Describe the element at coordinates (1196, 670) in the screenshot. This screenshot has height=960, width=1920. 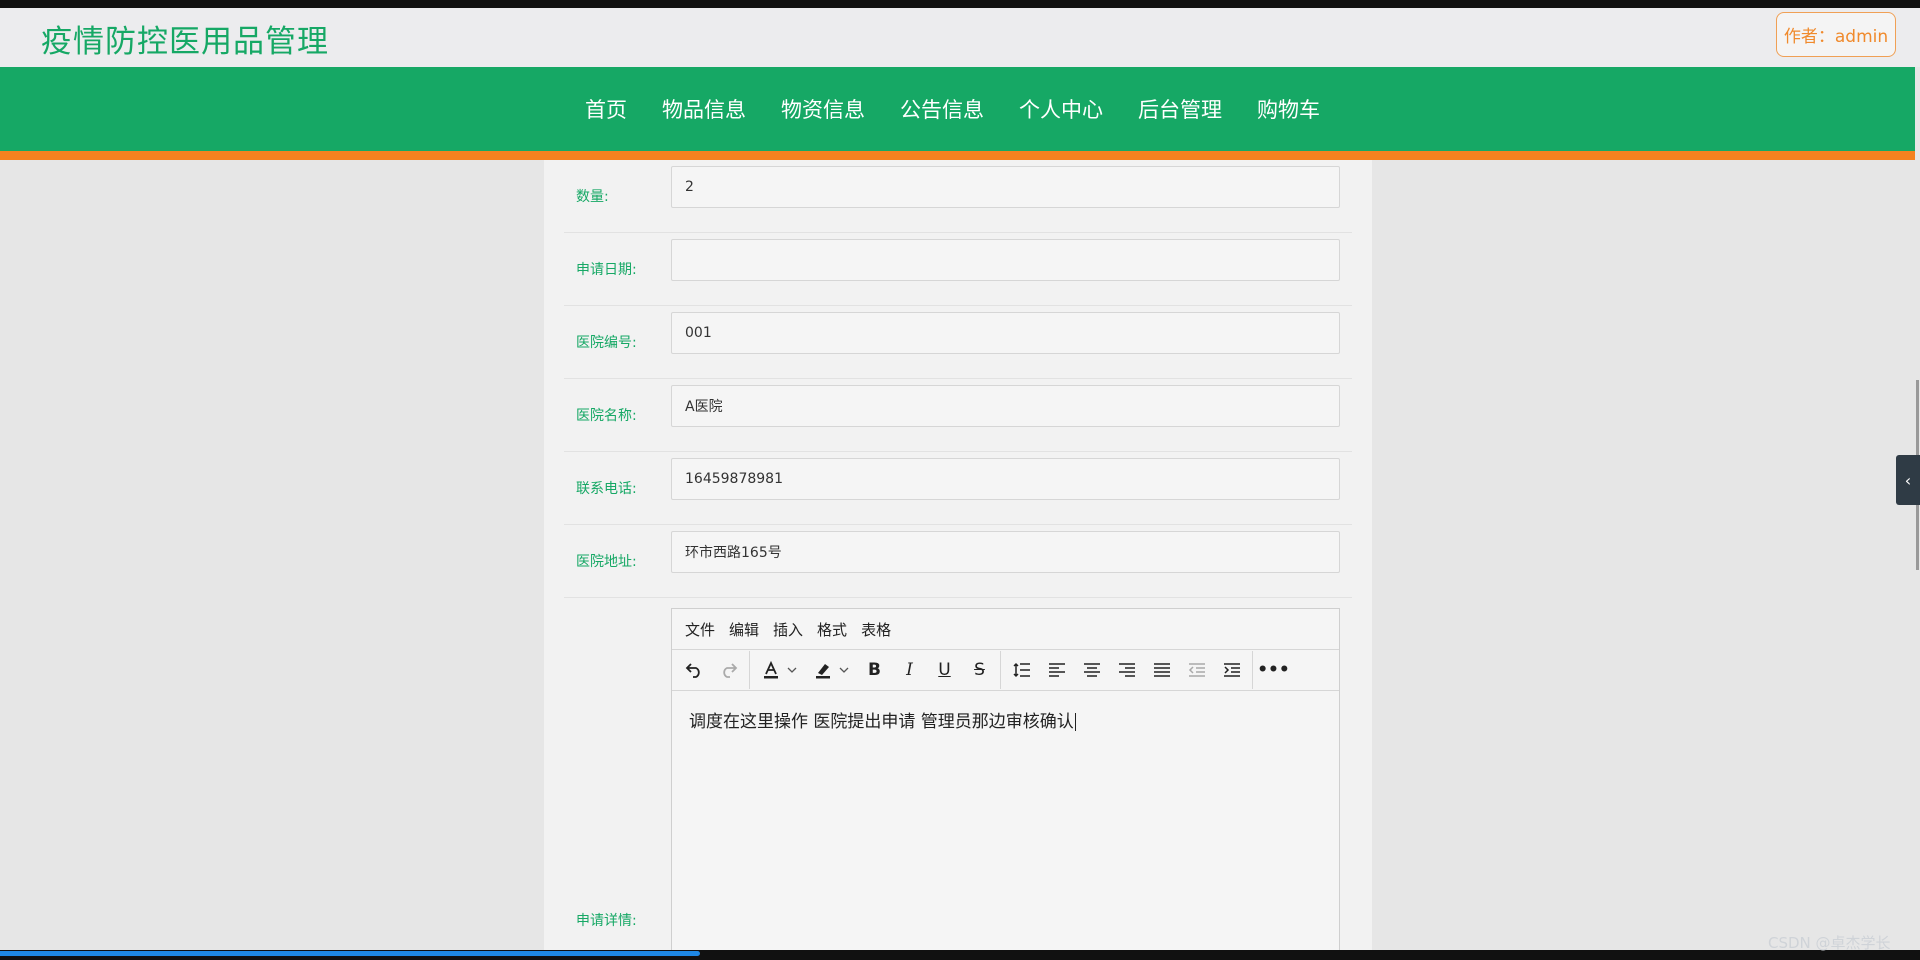
I see `outdent-icon` at that location.